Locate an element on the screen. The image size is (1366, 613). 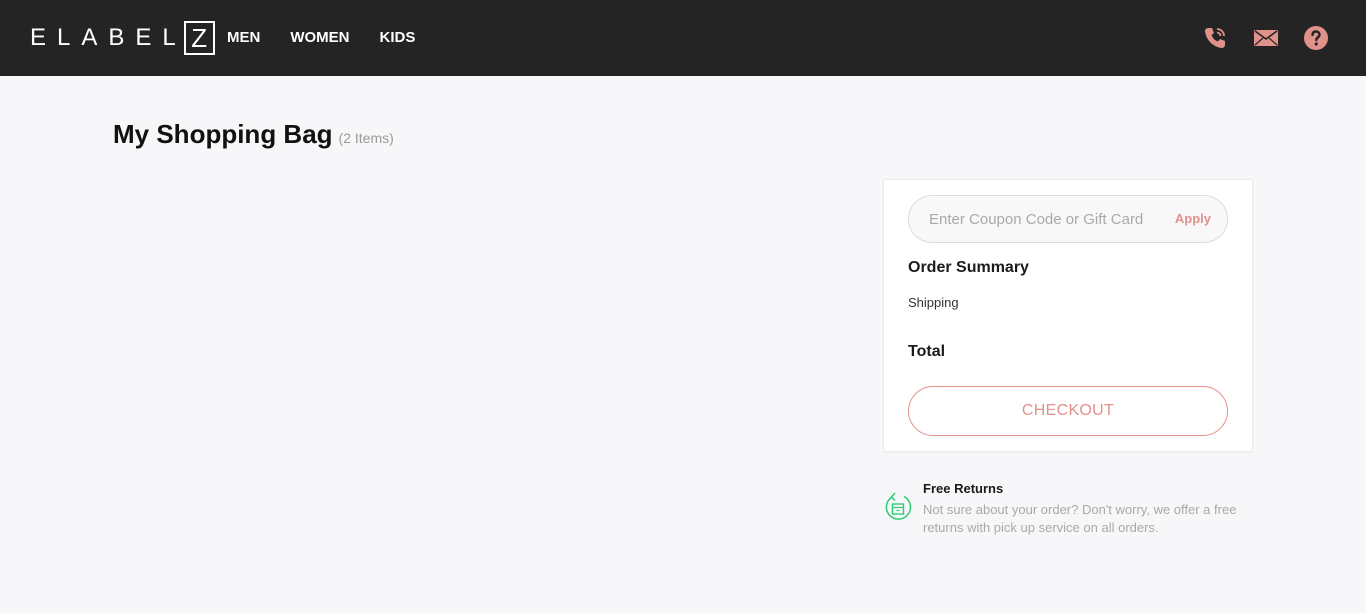
nav-women: WOMEN is located at coordinates (319, 37).